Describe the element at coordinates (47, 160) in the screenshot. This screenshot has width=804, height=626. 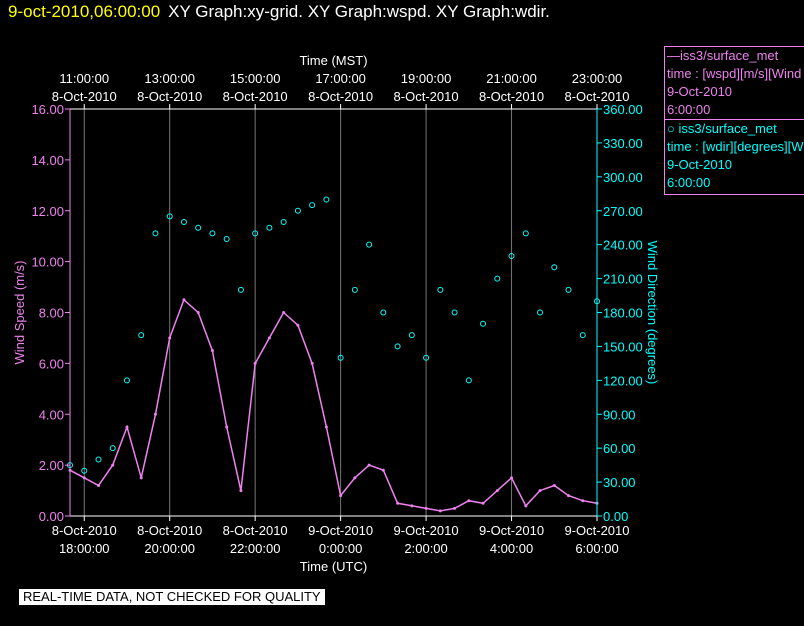
I see `left-tick-label: 14.00` at that location.